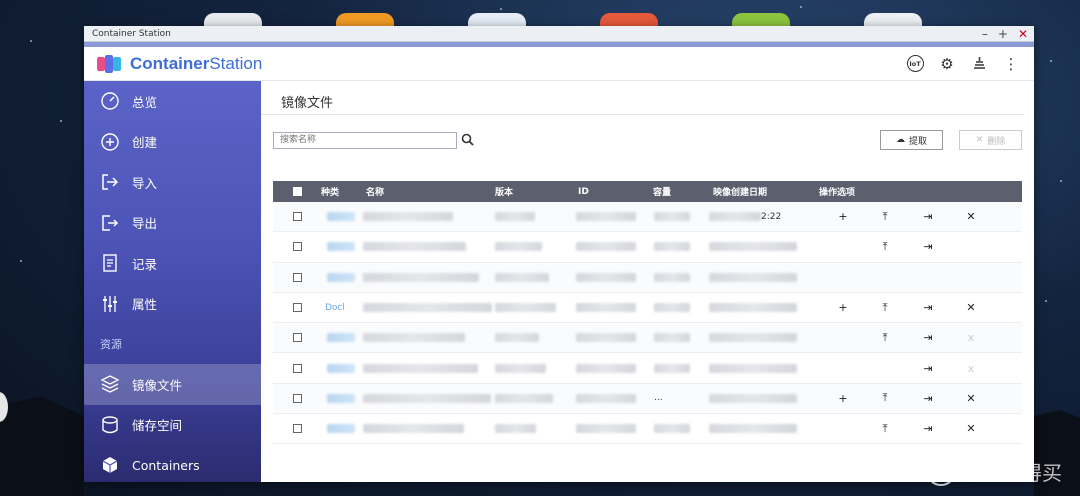 The height and width of the screenshot is (496, 1080). Describe the element at coordinates (947, 64) in the screenshot. I see `gear-icon: ⚙` at that location.